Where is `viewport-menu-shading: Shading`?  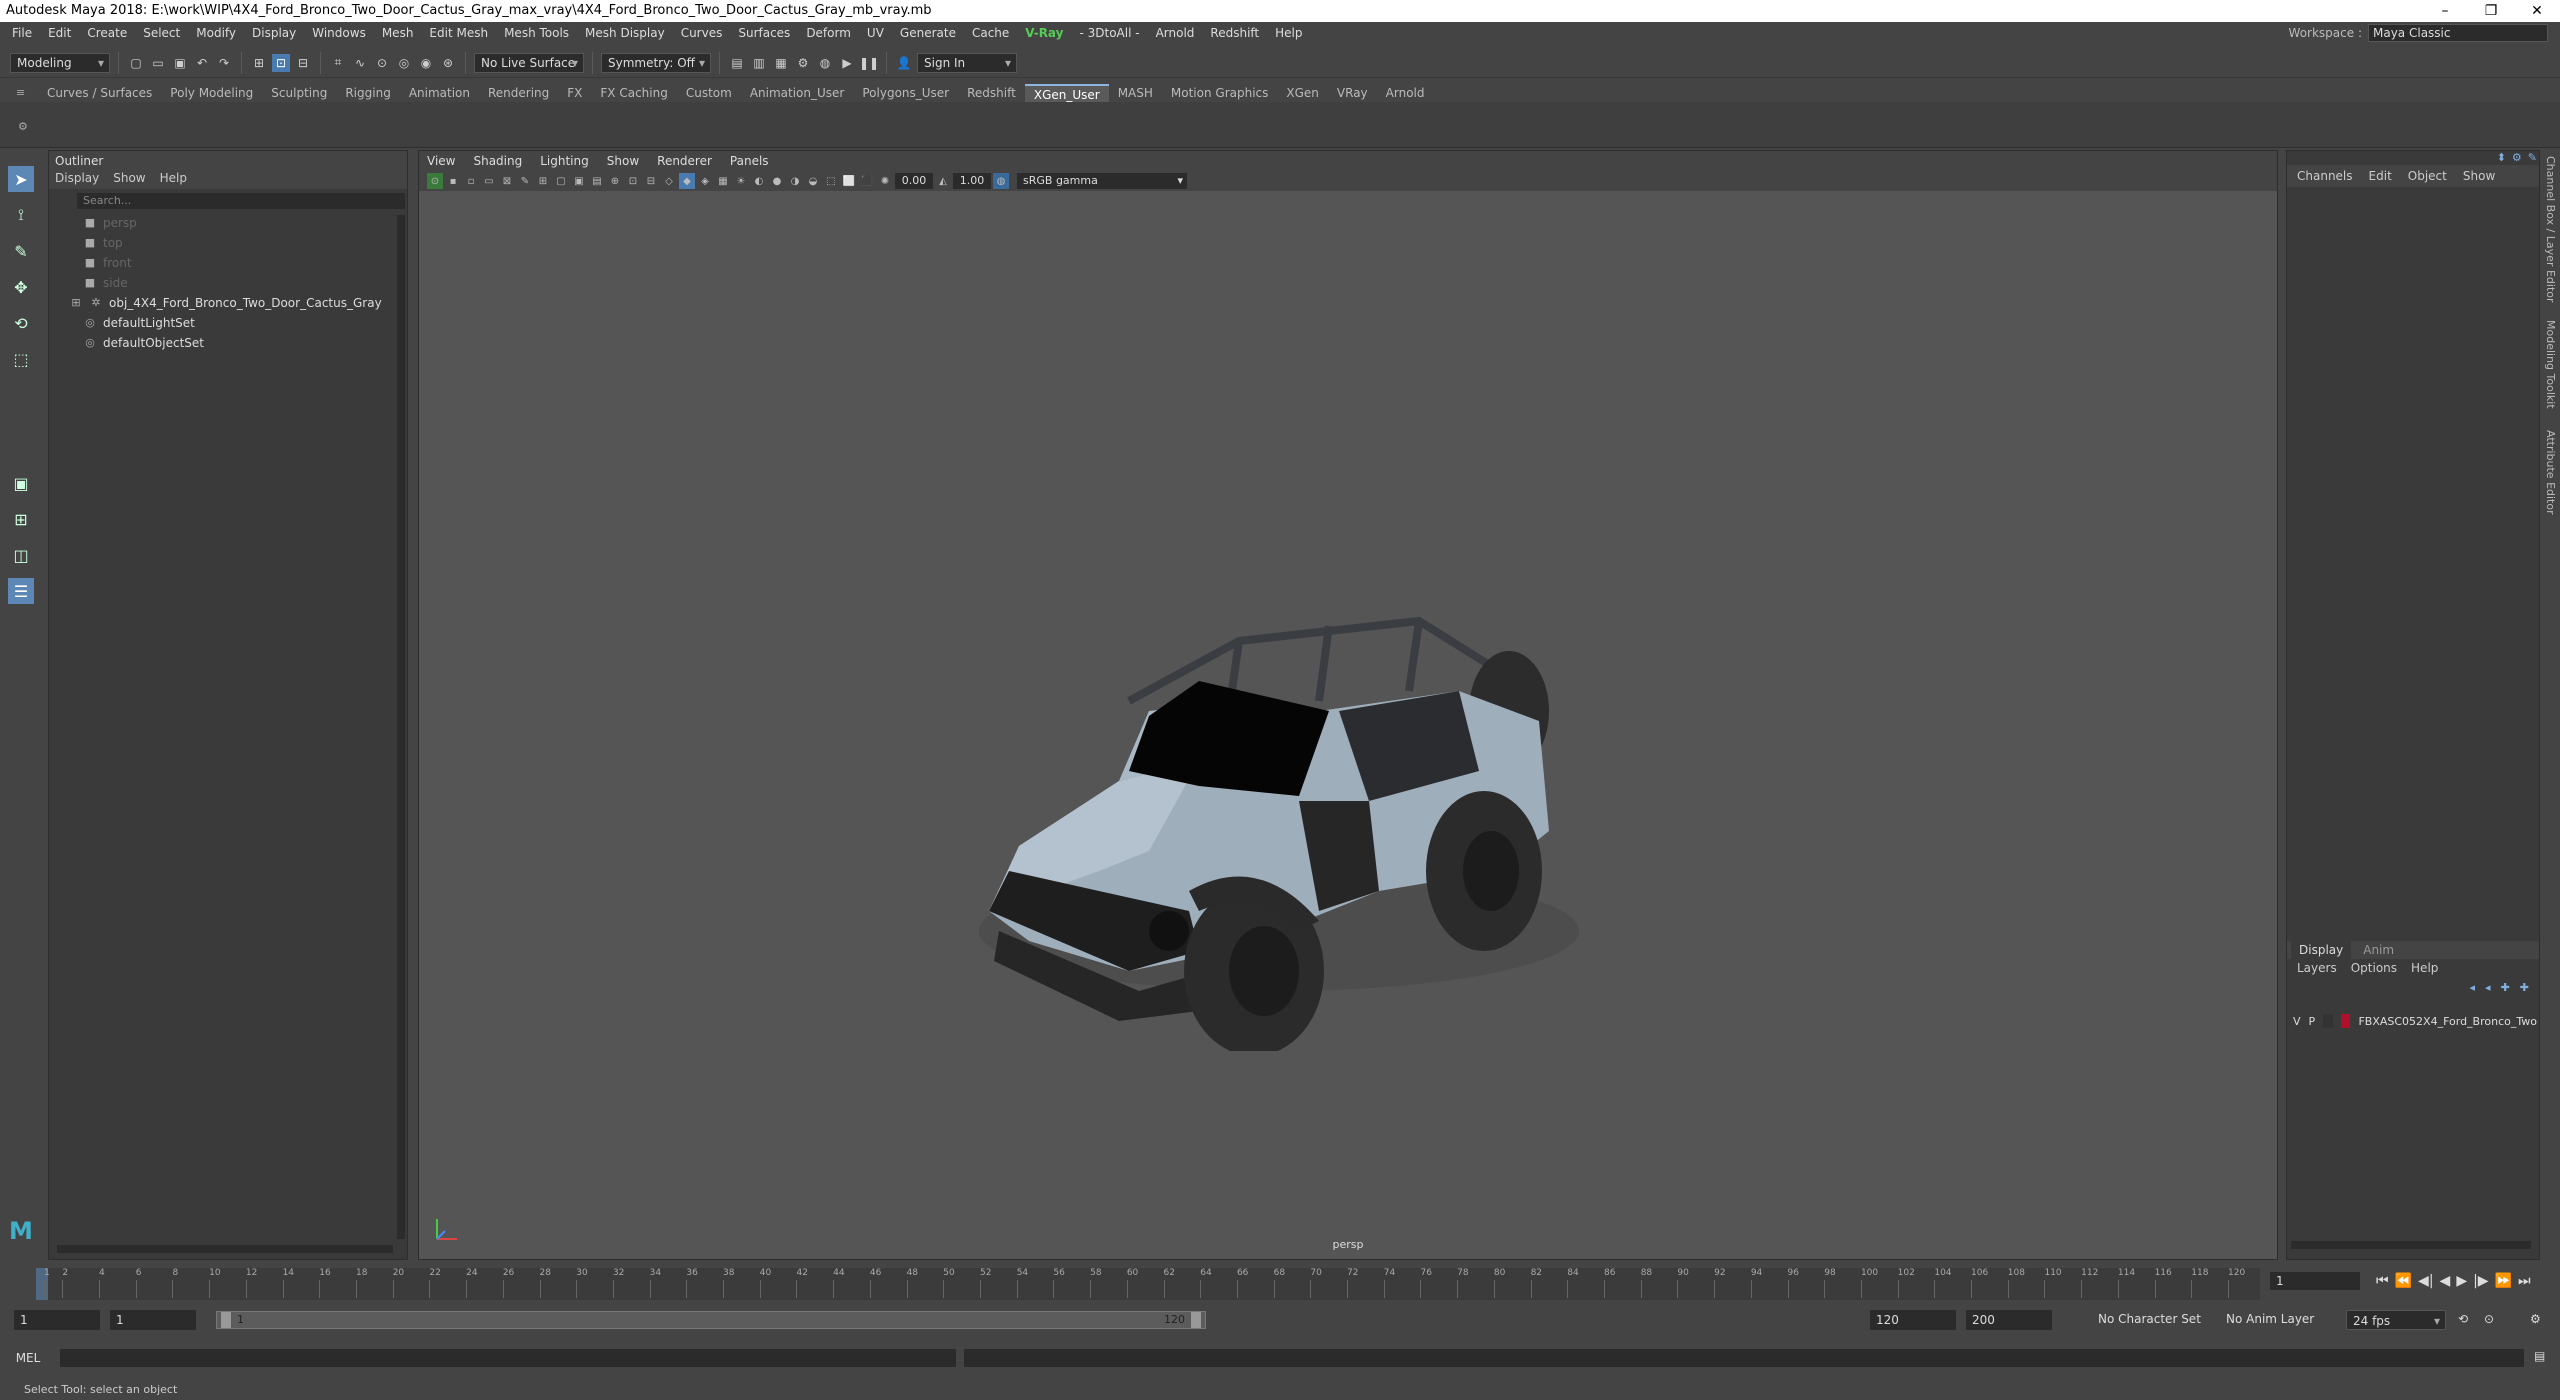 viewport-menu-shading: Shading is located at coordinates (497, 161).